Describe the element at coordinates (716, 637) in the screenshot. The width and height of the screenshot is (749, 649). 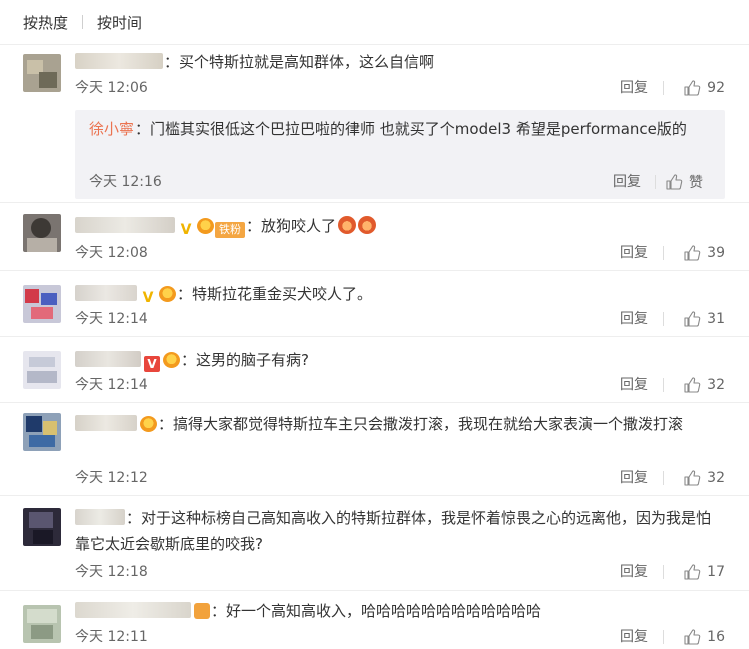
I see `like-count: 16` at that location.